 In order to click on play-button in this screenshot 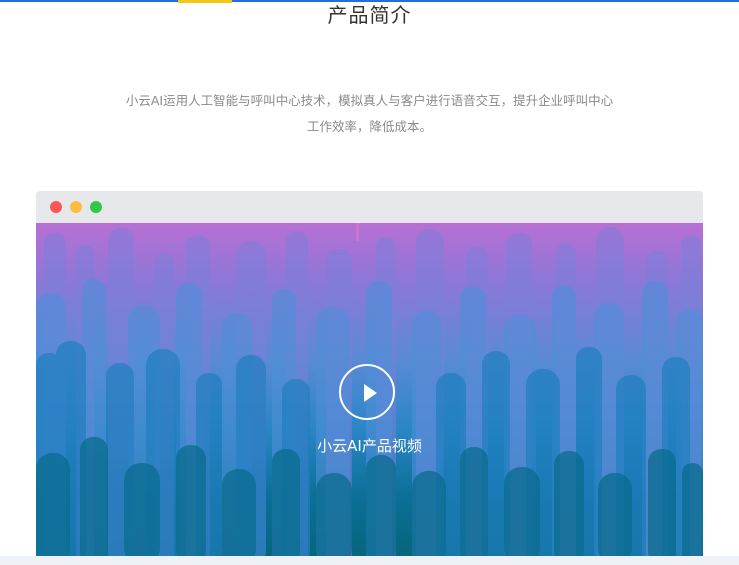, I will do `click(367, 392)`.